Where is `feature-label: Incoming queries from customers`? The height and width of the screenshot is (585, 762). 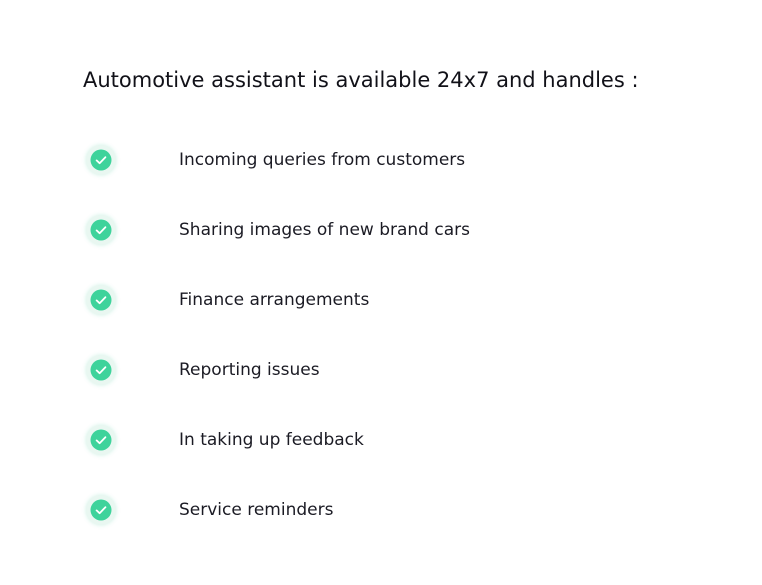 feature-label: Incoming queries from customers is located at coordinates (322, 160).